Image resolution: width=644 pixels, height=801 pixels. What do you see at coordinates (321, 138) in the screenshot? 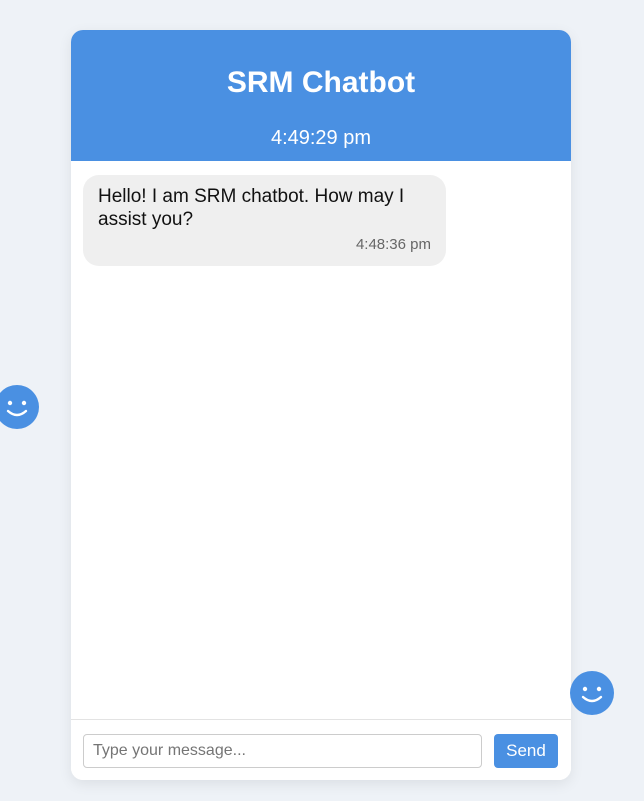
I see `header-clock: 4:49:29 pm` at bounding box center [321, 138].